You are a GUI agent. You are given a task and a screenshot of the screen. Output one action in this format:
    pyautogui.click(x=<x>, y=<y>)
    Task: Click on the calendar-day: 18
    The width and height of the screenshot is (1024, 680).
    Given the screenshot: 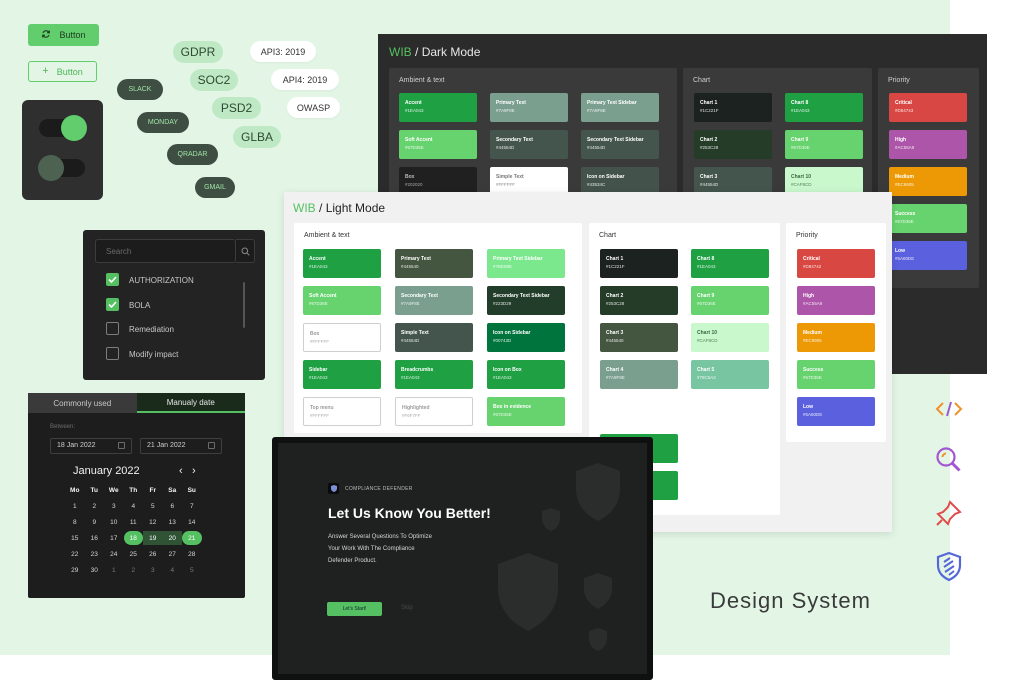 What is the action you would take?
    pyautogui.click(x=133, y=538)
    